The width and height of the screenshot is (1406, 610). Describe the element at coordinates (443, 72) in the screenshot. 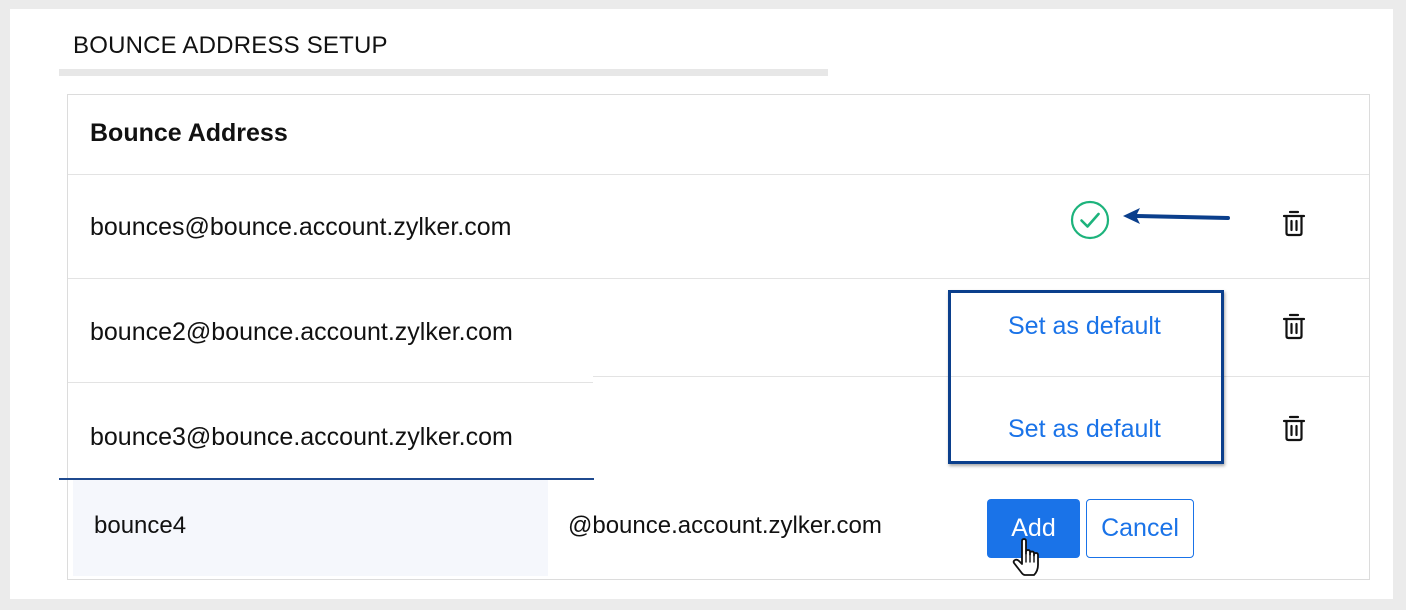

I see `section-title-underline` at that location.